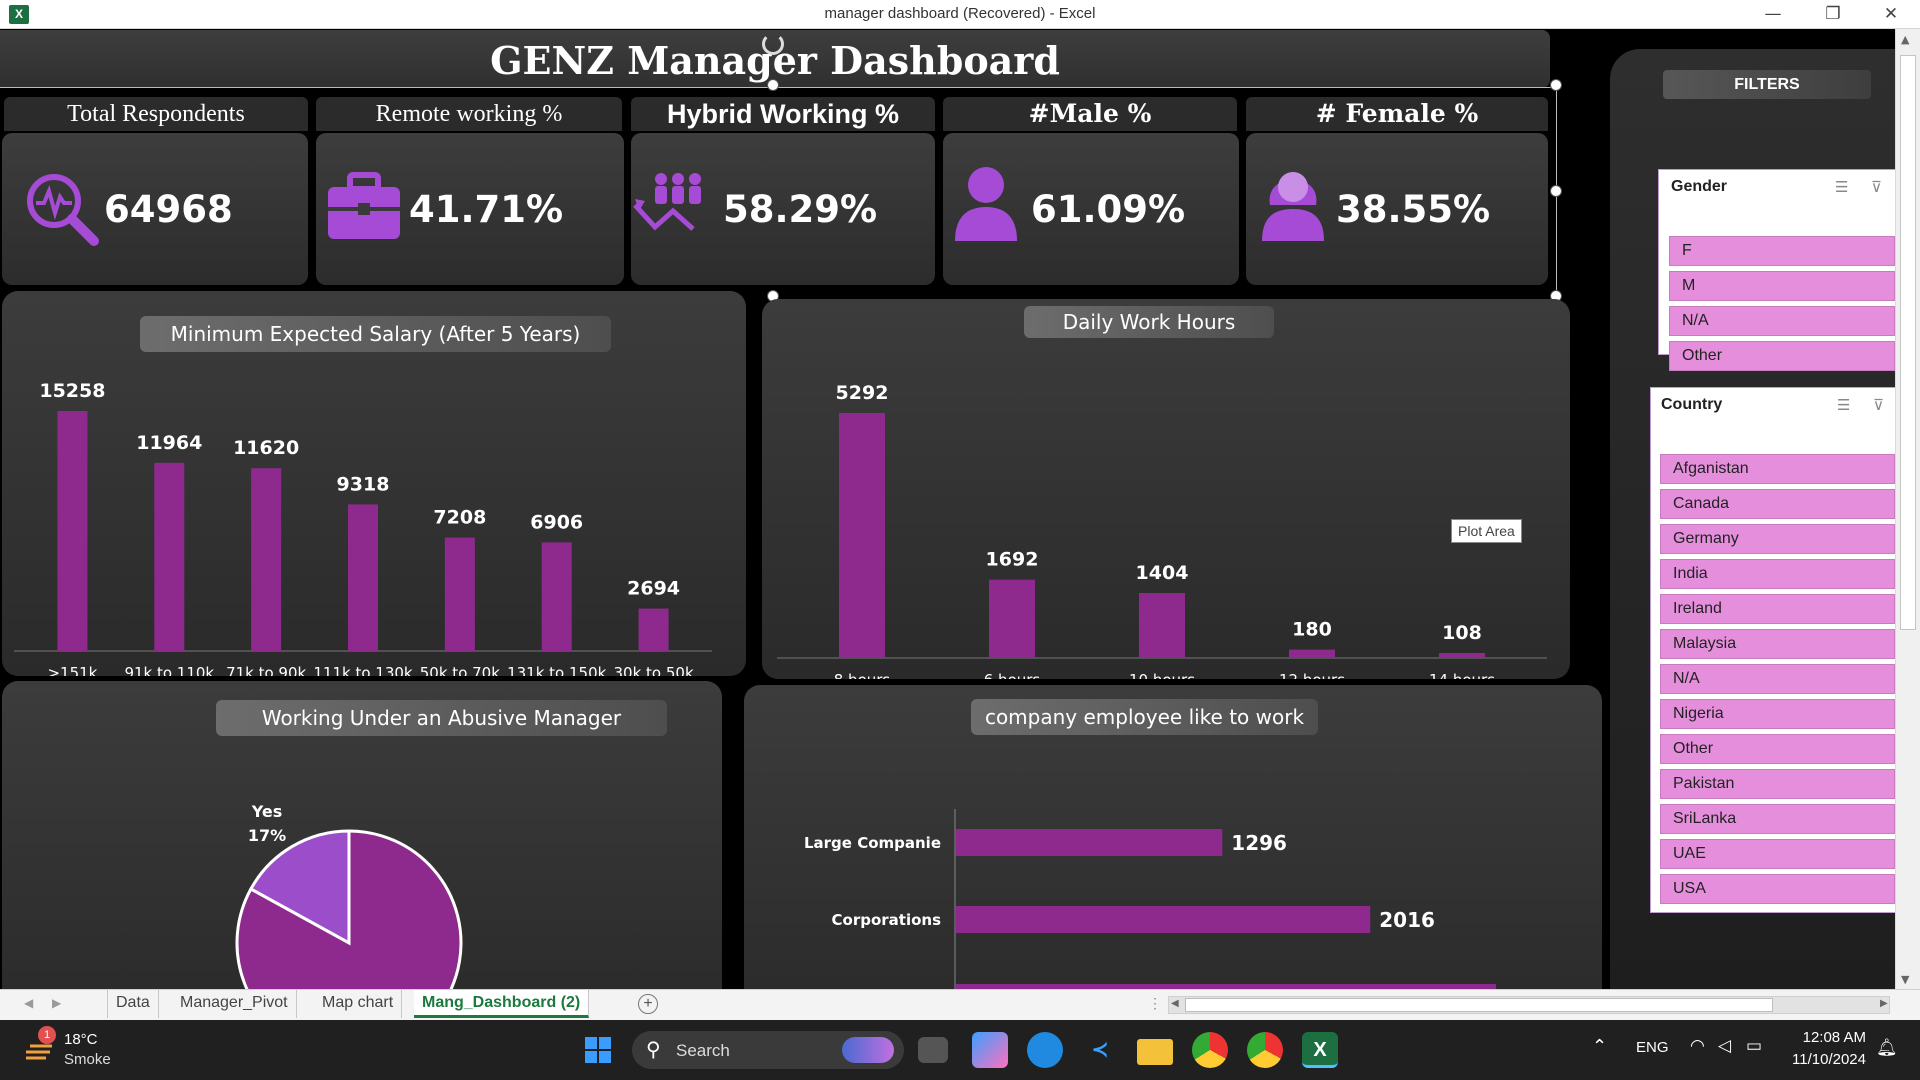  I want to click on start-button, so click(598, 1050).